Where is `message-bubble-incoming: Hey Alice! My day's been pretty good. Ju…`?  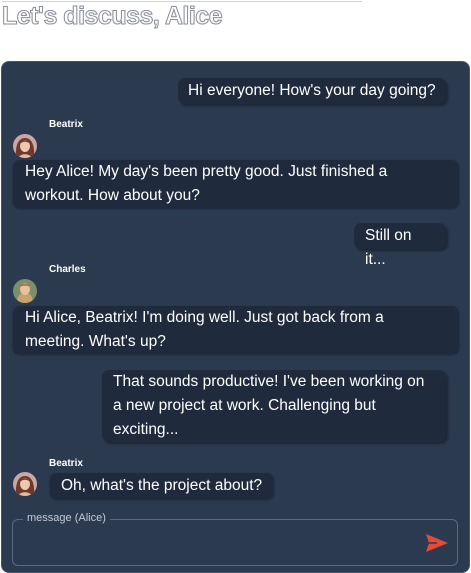
message-bubble-incoming: Hey Alice! My day's been pretty good. Ju… is located at coordinates (236, 184).